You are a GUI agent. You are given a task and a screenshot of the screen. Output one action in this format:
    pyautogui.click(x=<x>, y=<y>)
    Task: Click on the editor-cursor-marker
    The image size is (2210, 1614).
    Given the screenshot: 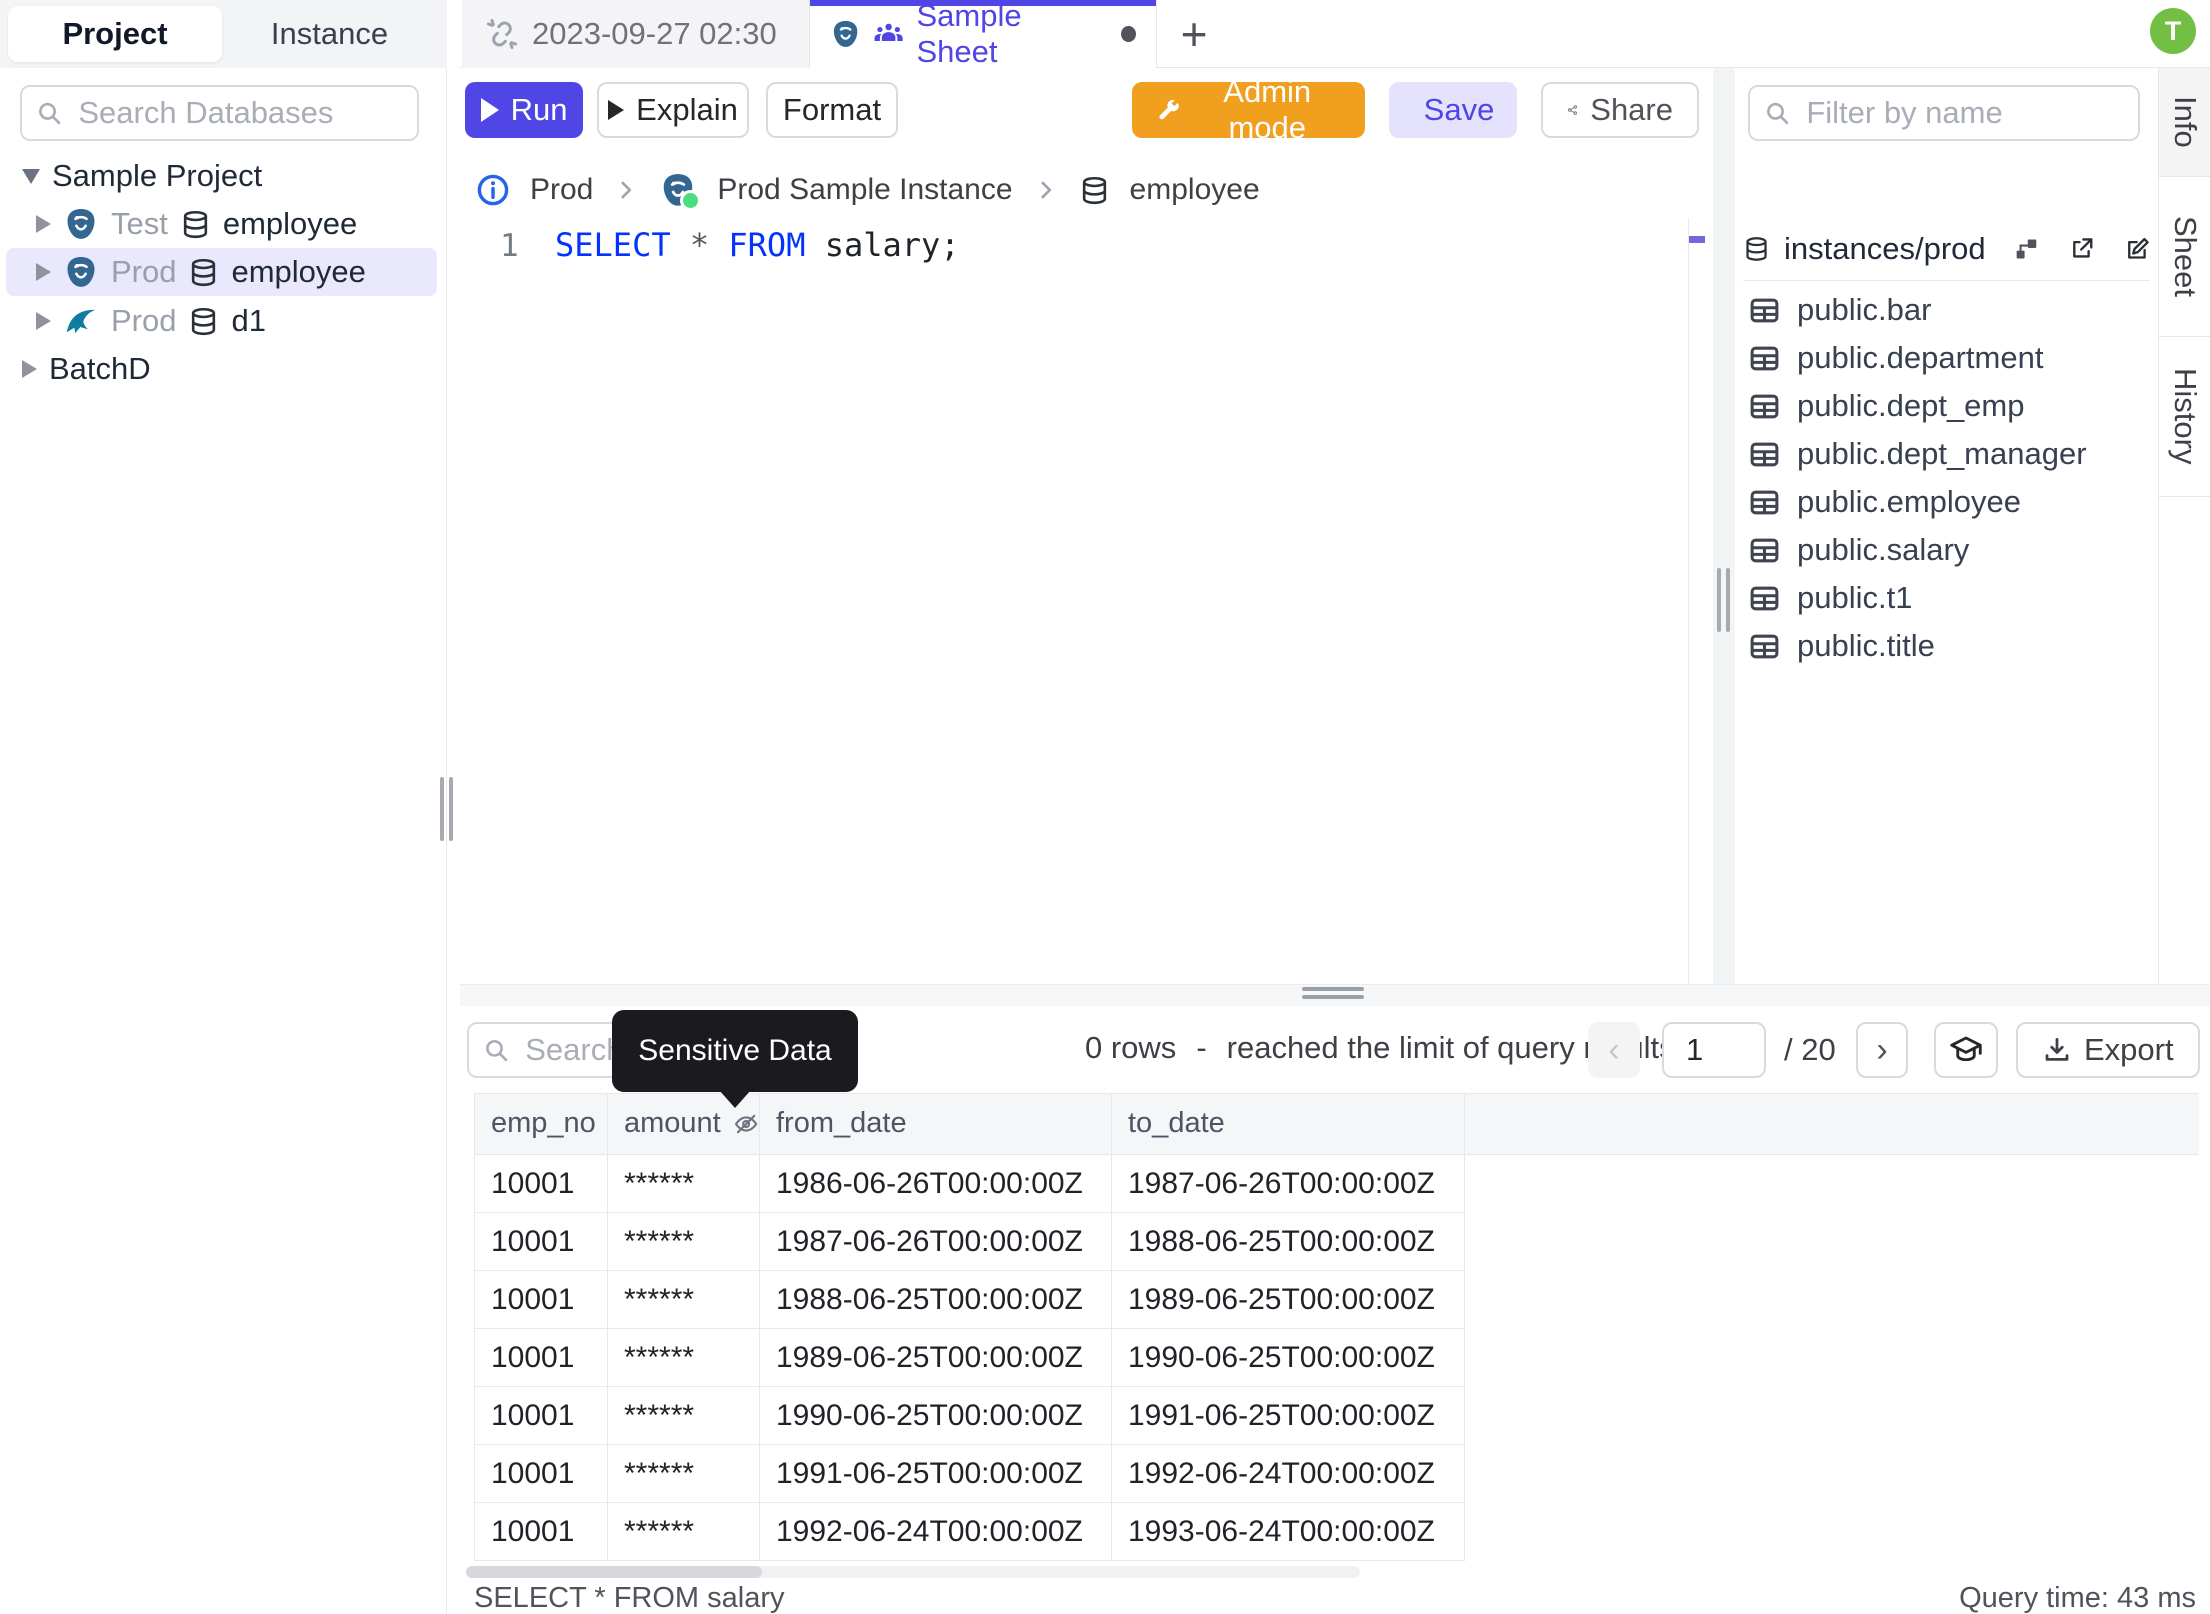 What is the action you would take?
    pyautogui.click(x=1697, y=239)
    